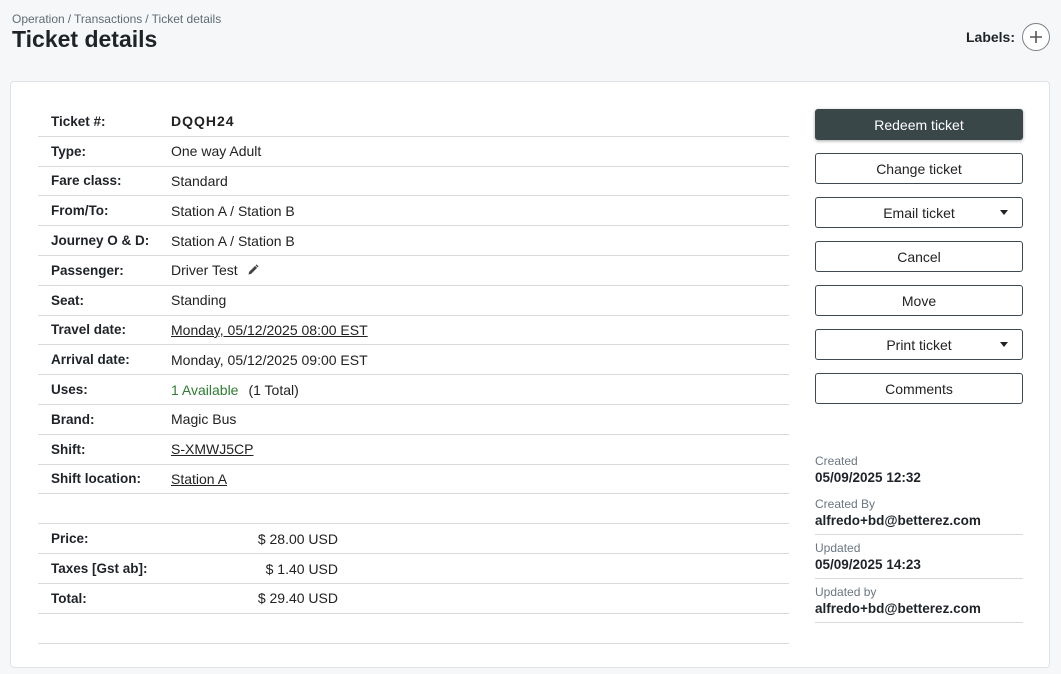  I want to click on detail-label: Shift:, so click(68, 449).